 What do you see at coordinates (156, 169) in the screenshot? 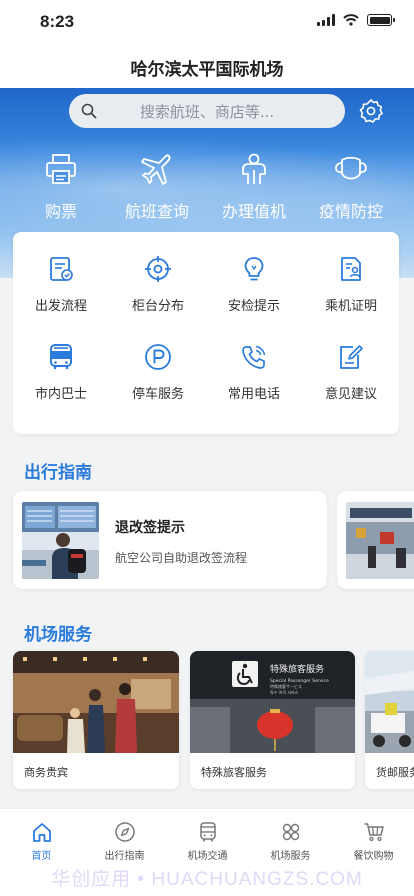
I see `airplane-icon` at bounding box center [156, 169].